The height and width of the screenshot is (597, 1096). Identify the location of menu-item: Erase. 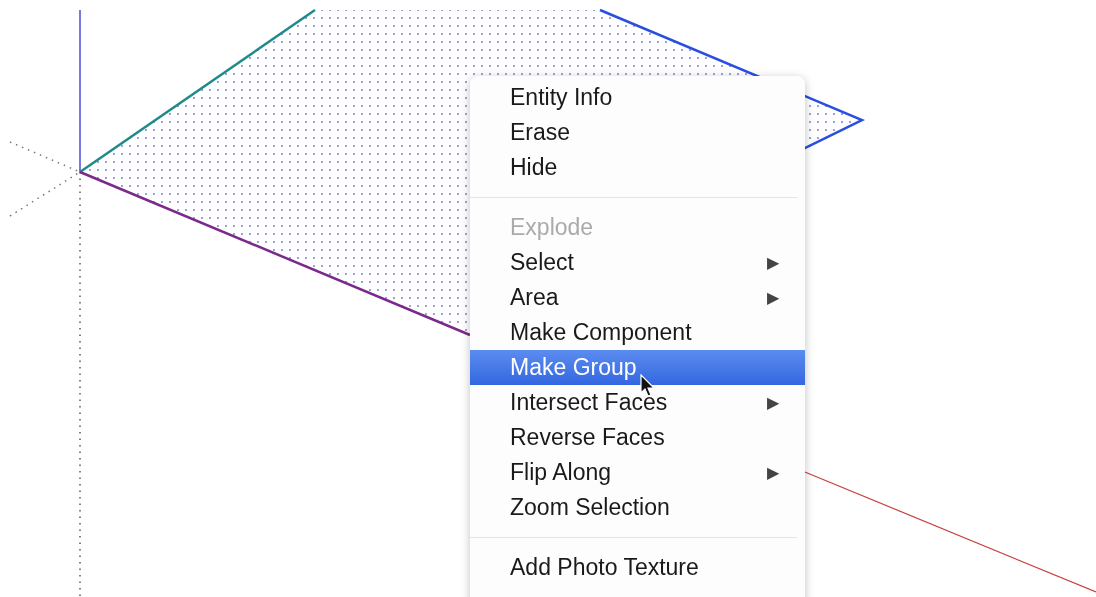
(637, 132).